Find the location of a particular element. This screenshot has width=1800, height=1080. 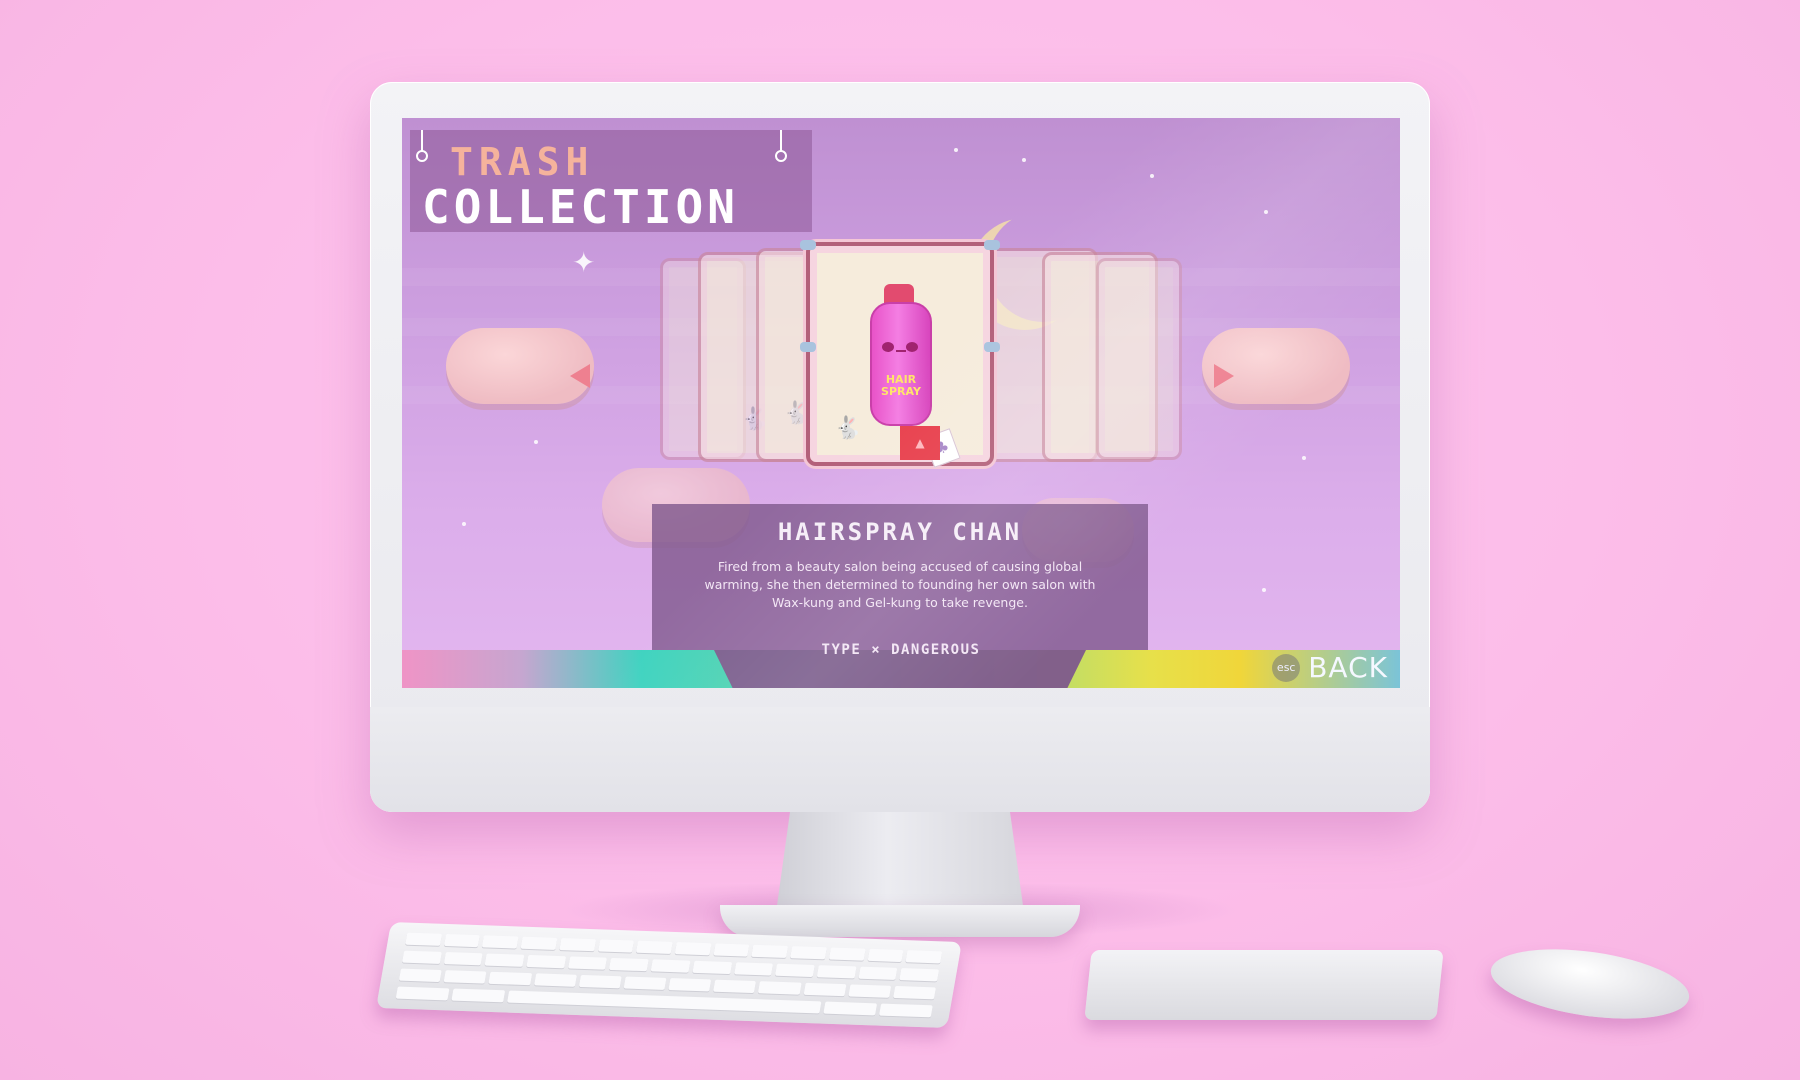

can-label: HAIR SPRAY is located at coordinates (901, 385).